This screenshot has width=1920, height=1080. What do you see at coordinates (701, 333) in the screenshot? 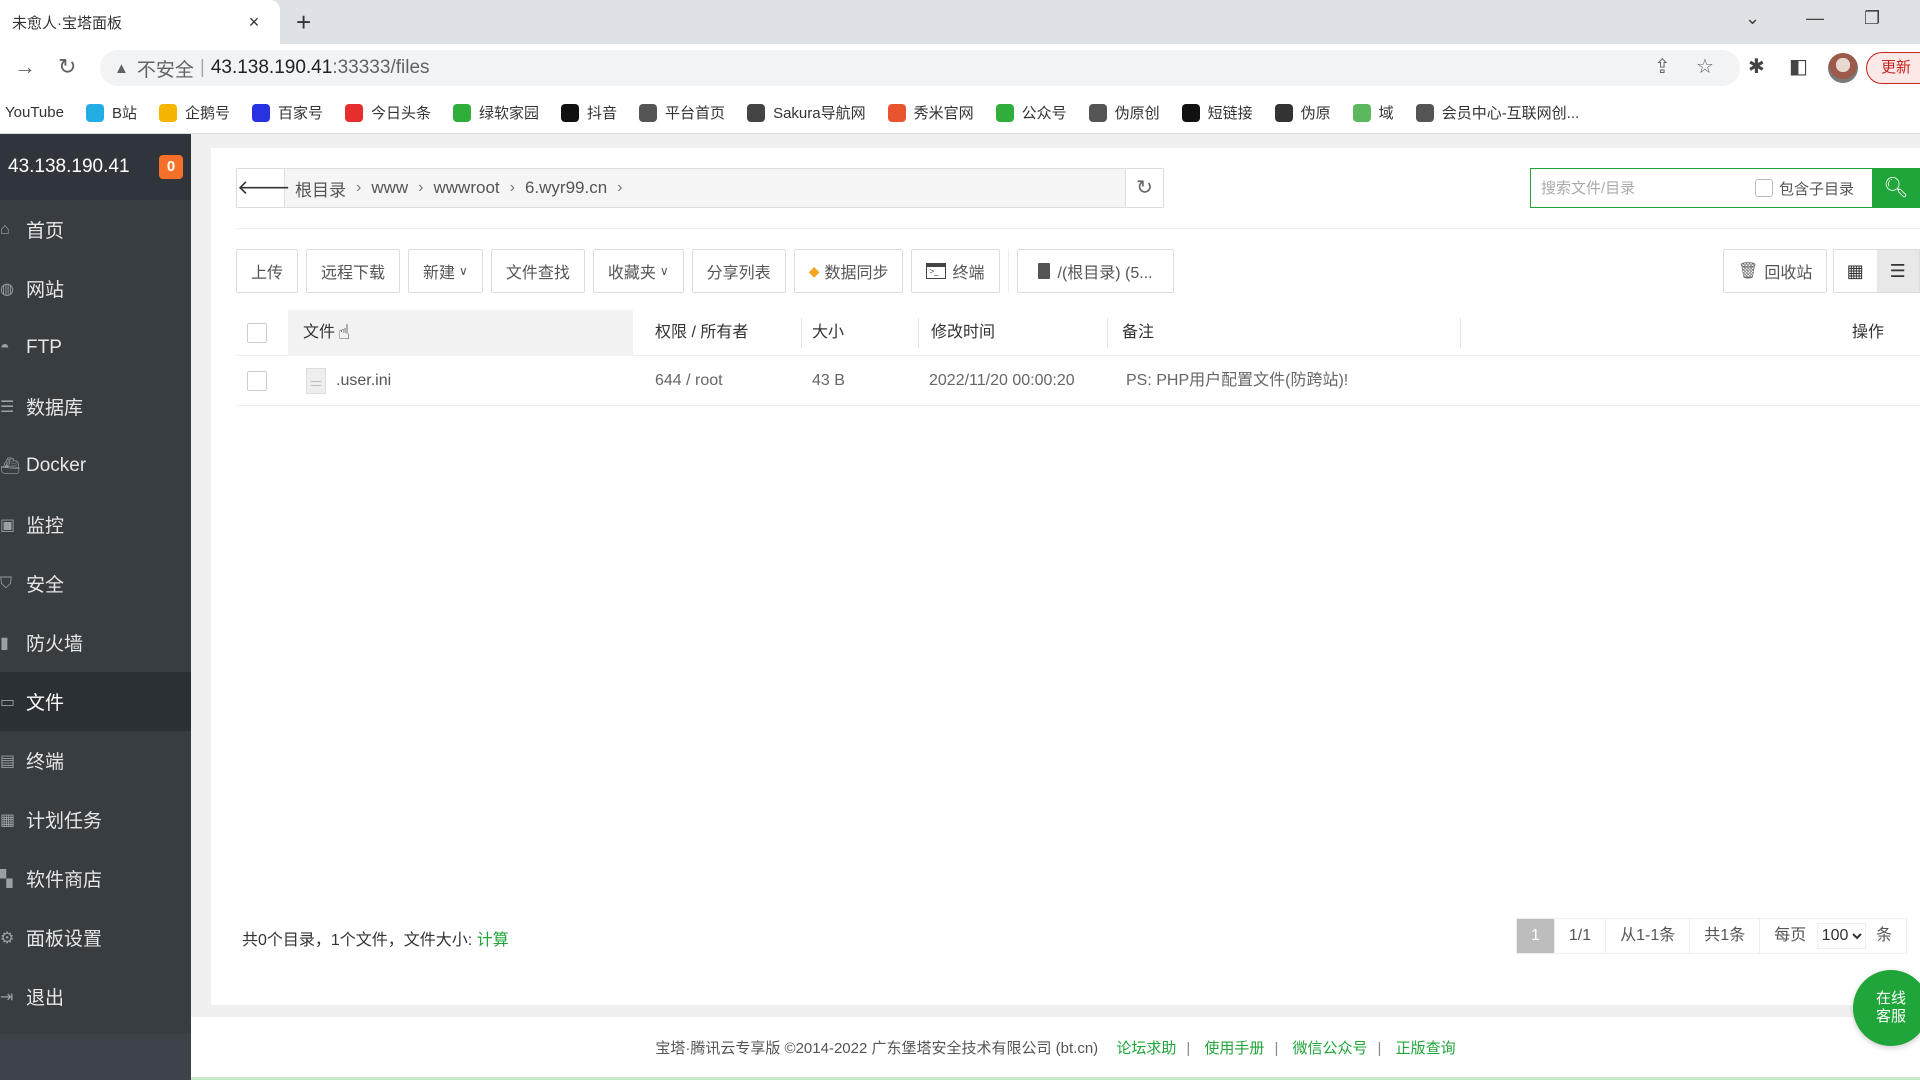
I see `col-perm-owner: 权限 / 所有者` at bounding box center [701, 333].